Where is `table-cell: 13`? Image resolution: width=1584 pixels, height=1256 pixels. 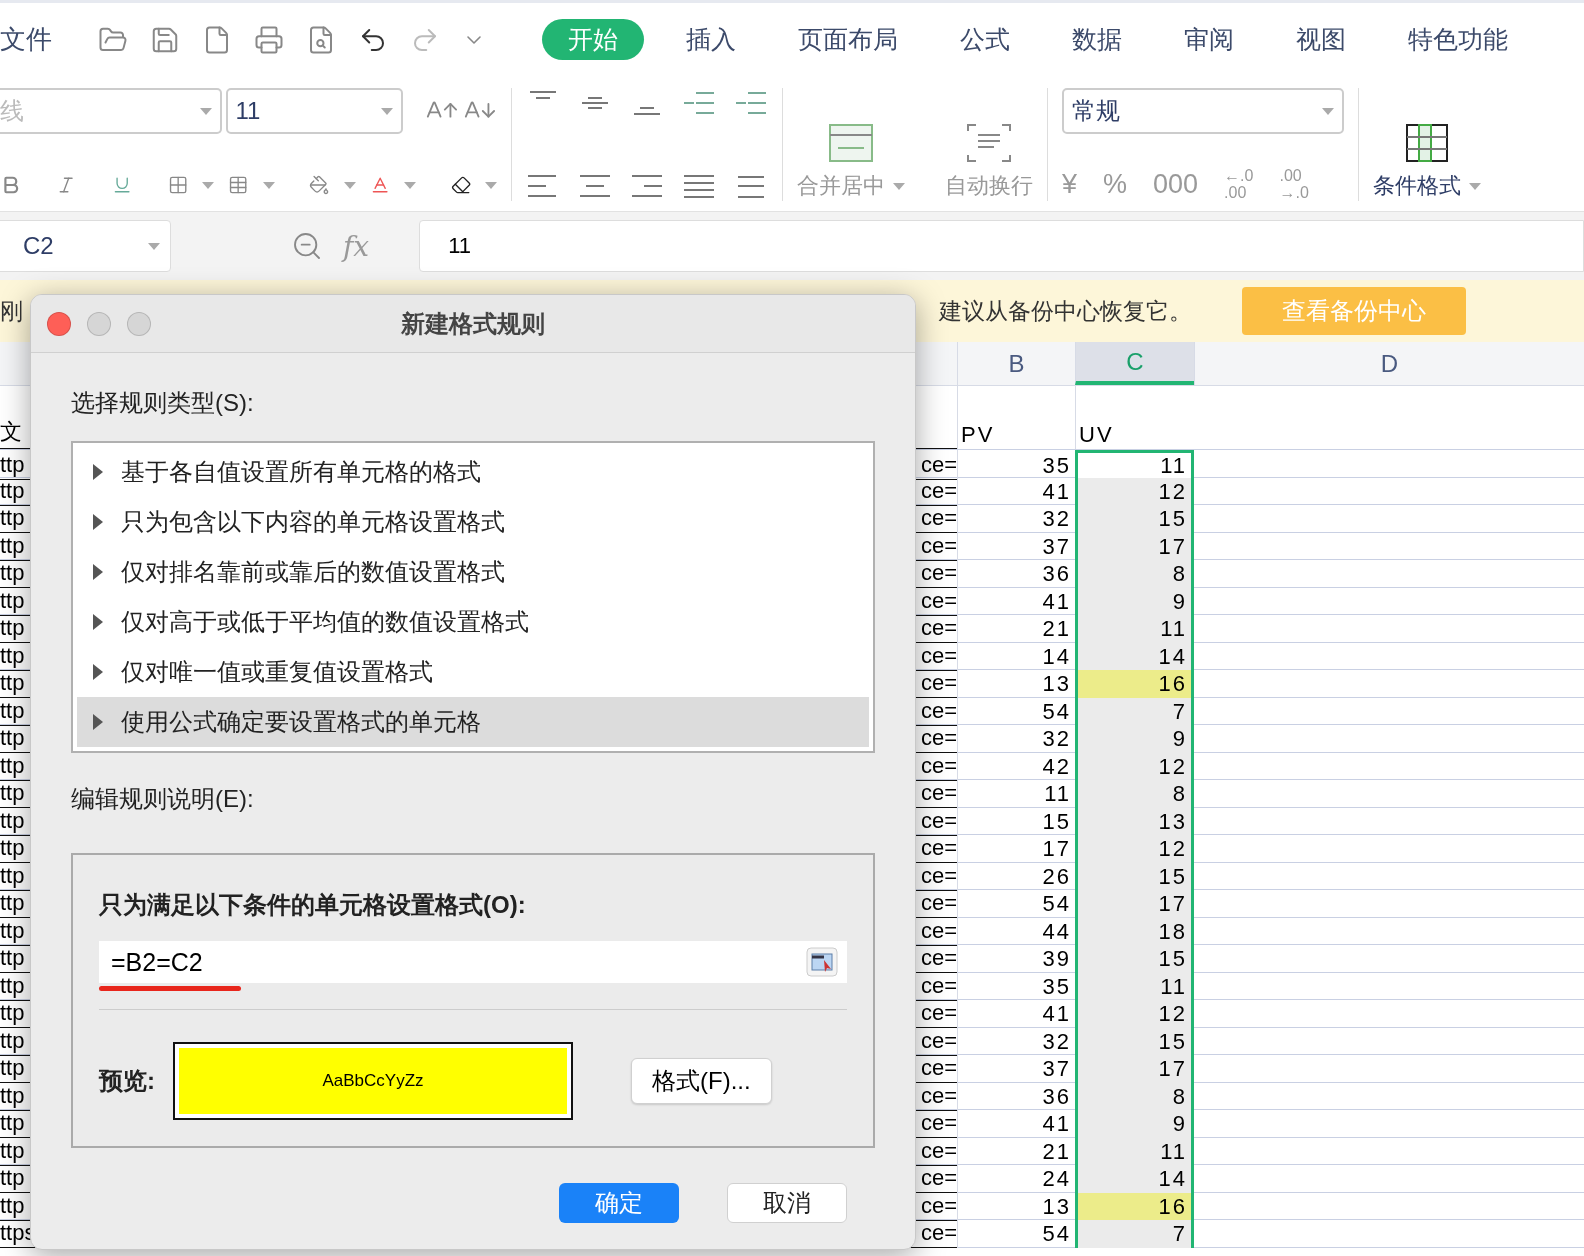 table-cell: 13 is located at coordinates (1134, 821).